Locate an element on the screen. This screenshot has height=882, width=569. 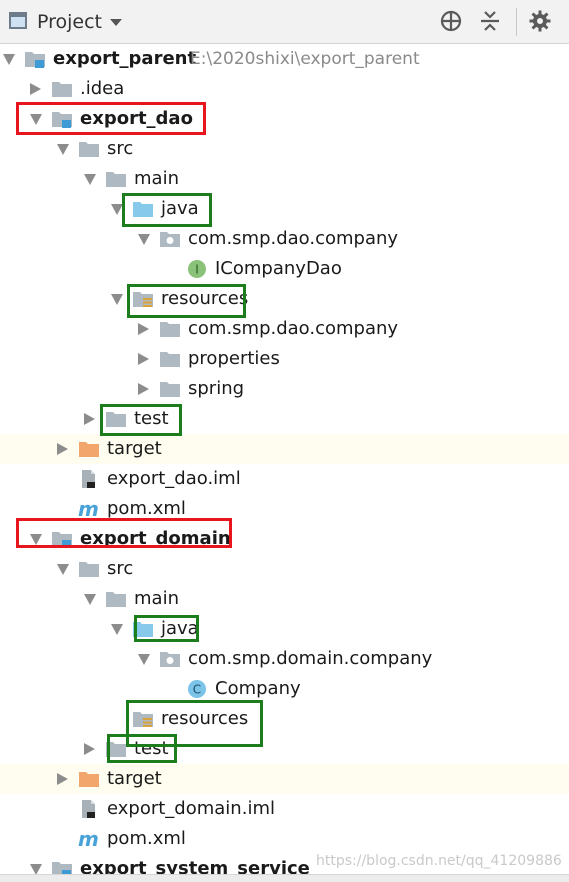
iml-file-icon is located at coordinates (89, 479).